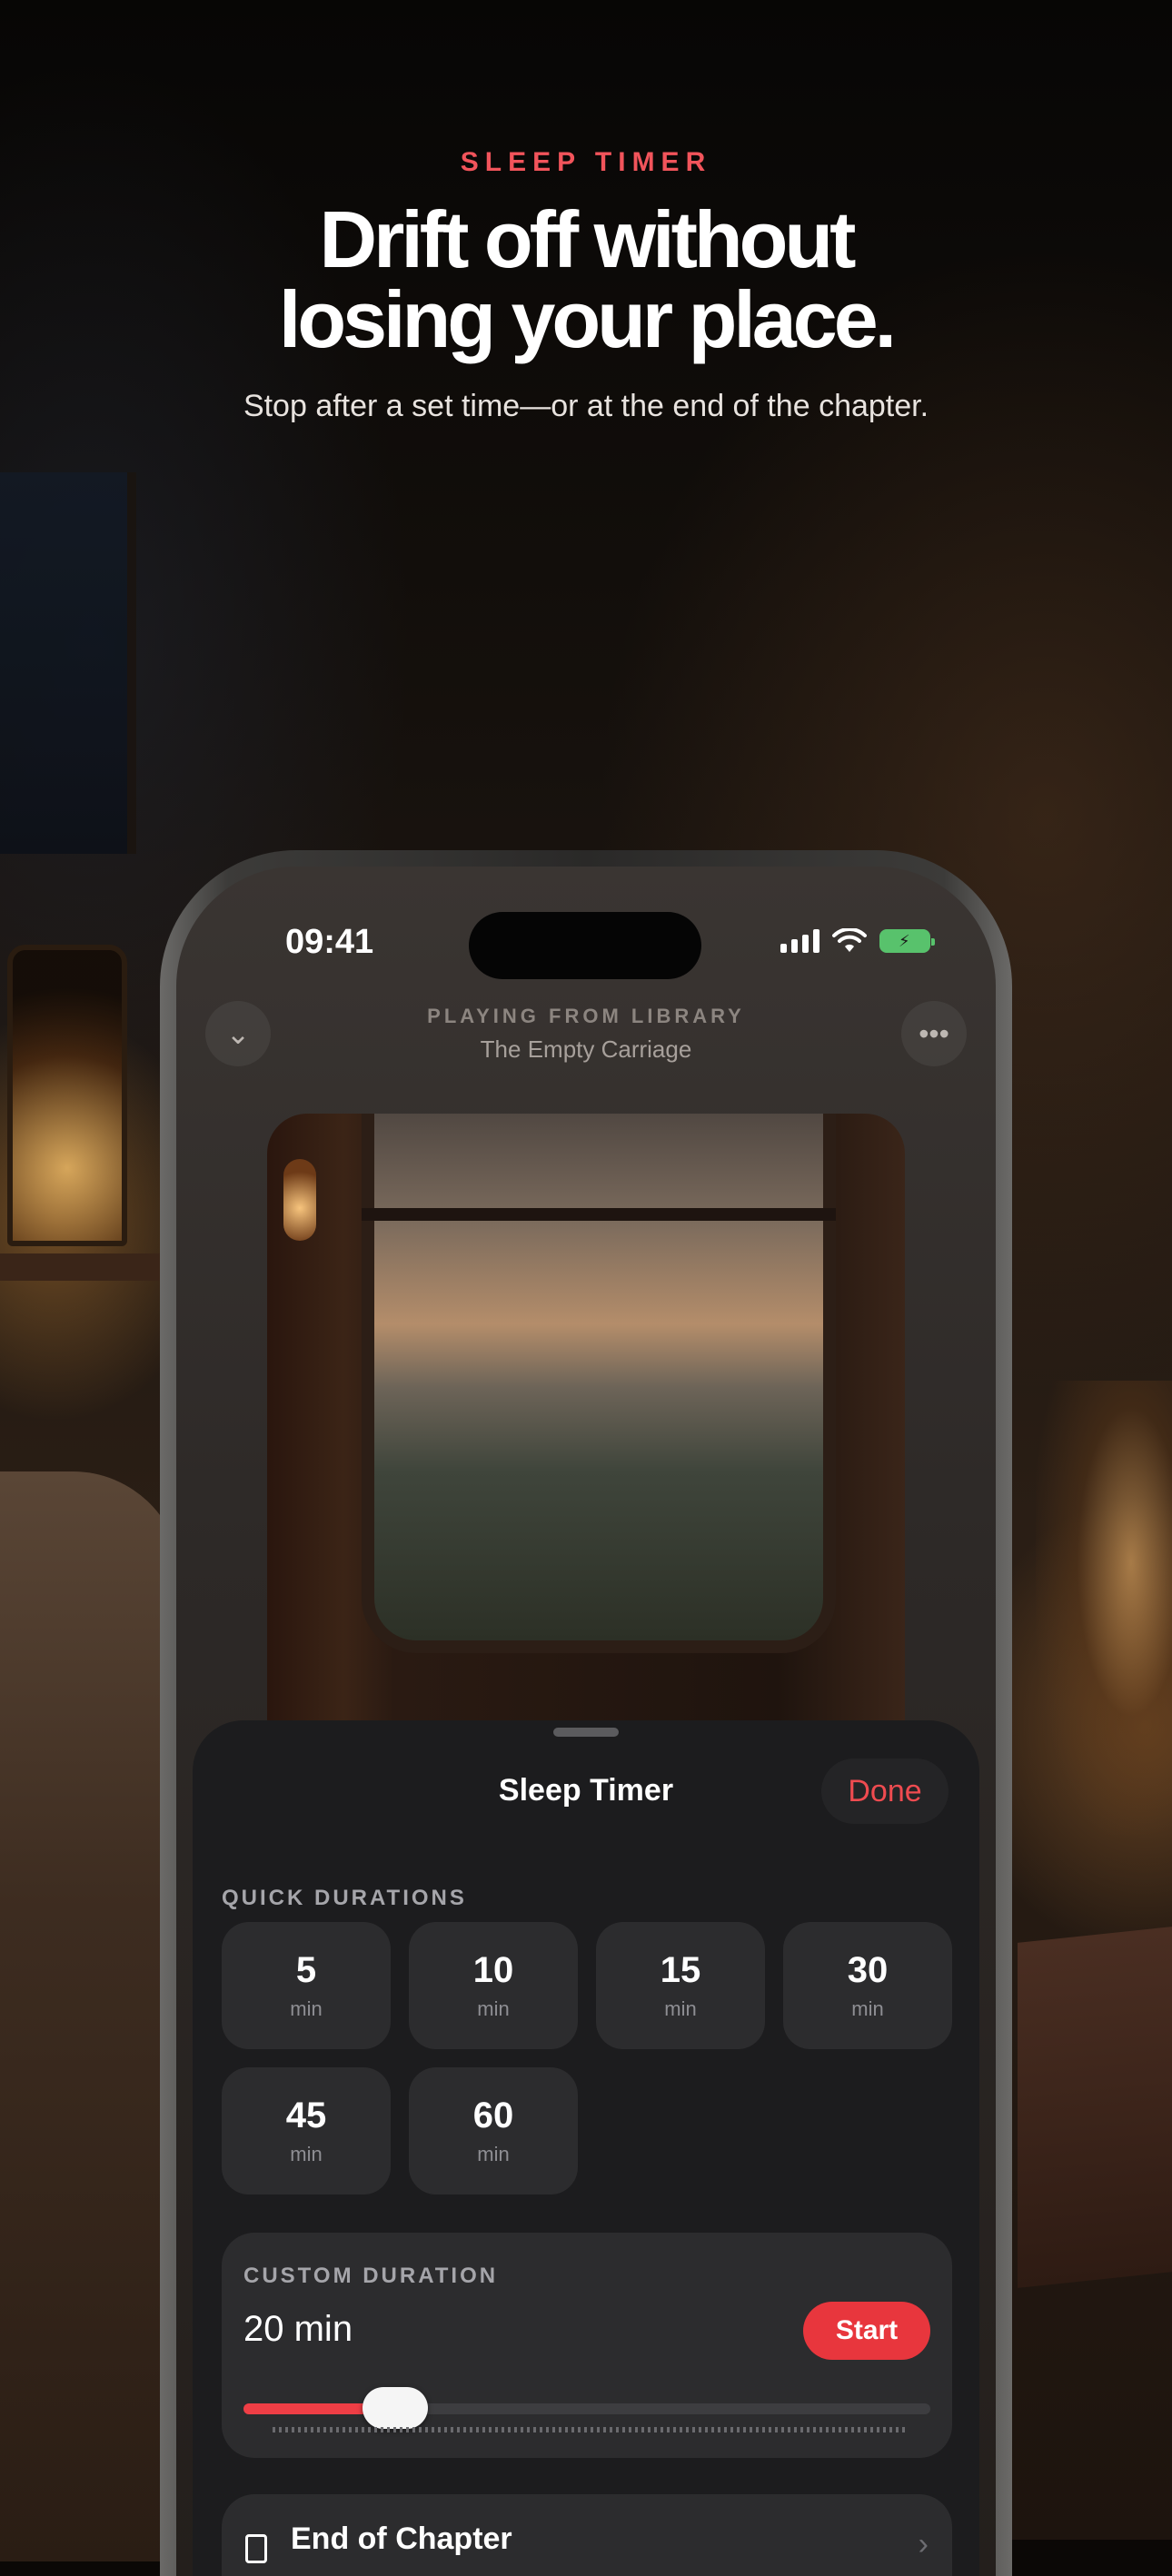 The image size is (1172, 2576). I want to click on playing-title: The Empty Carriage, so click(586, 1049).